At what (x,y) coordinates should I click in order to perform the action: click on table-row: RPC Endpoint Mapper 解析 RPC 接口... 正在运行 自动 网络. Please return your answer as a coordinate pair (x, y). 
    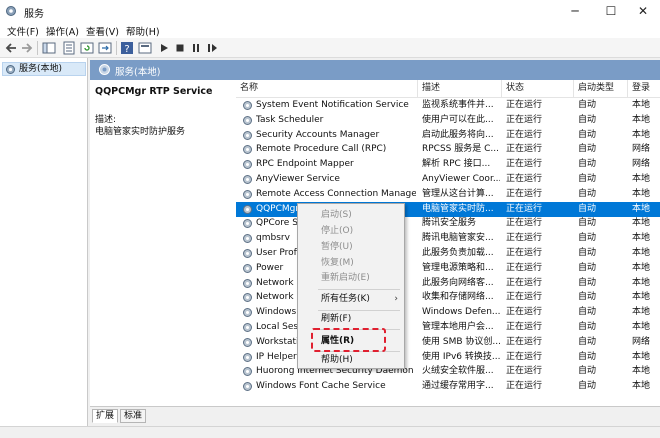
    Looking at the image, I should click on (448, 164).